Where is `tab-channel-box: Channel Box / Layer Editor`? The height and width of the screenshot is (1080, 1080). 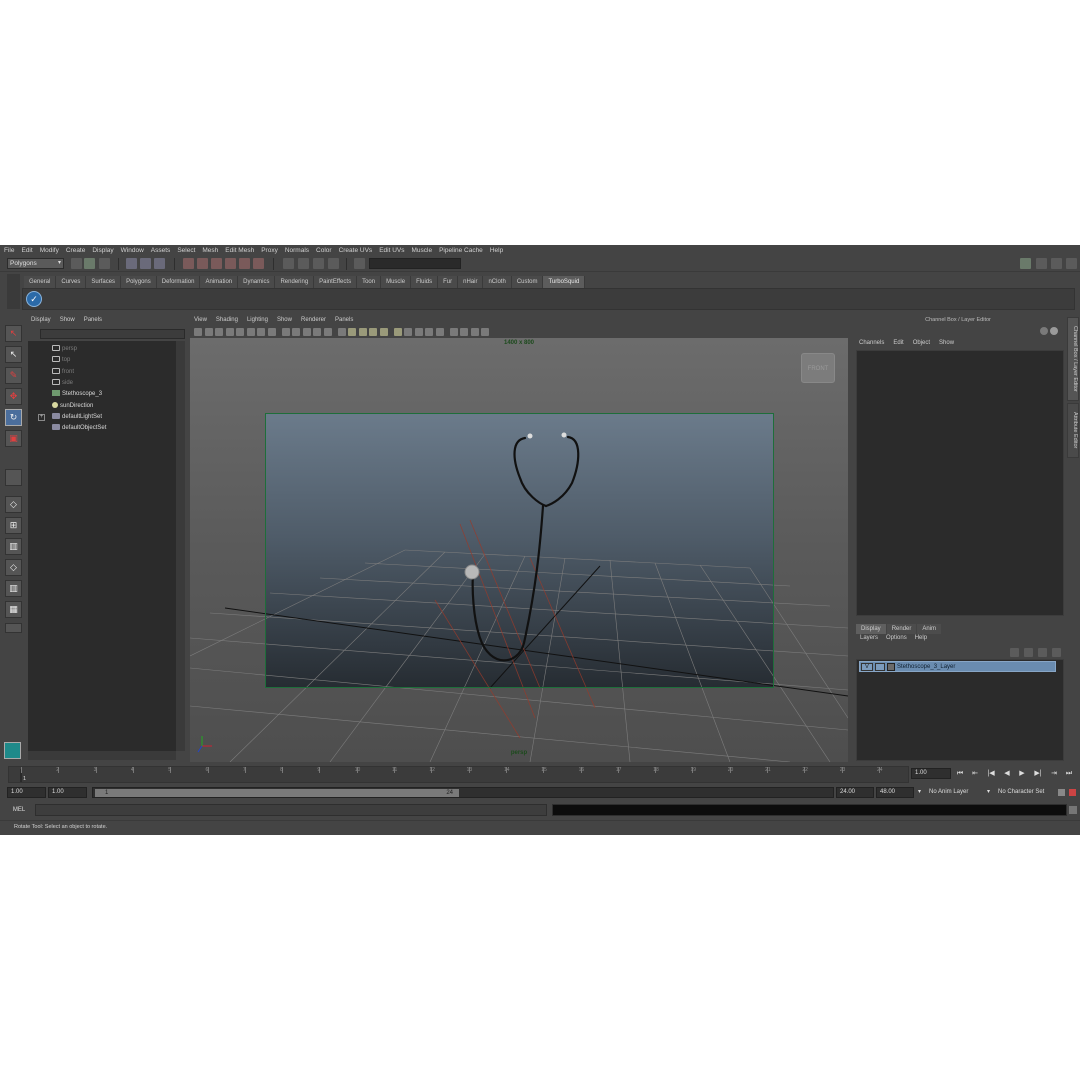 tab-channel-box: Channel Box / Layer Editor is located at coordinates (1073, 359).